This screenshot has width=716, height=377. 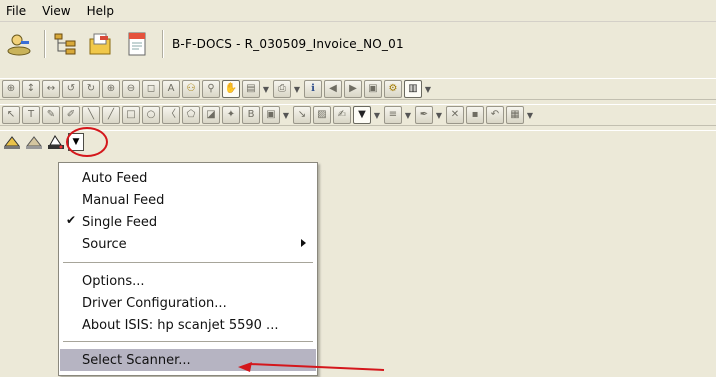 What do you see at coordinates (34, 142) in the screenshot?
I see `scan-append-icon` at bounding box center [34, 142].